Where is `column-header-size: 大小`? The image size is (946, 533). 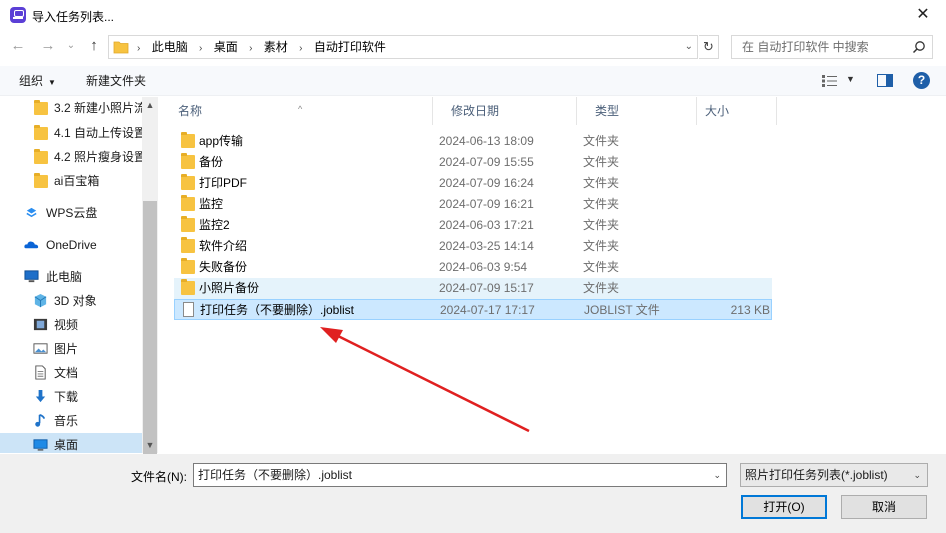 column-header-size: 大小 is located at coordinates (737, 111).